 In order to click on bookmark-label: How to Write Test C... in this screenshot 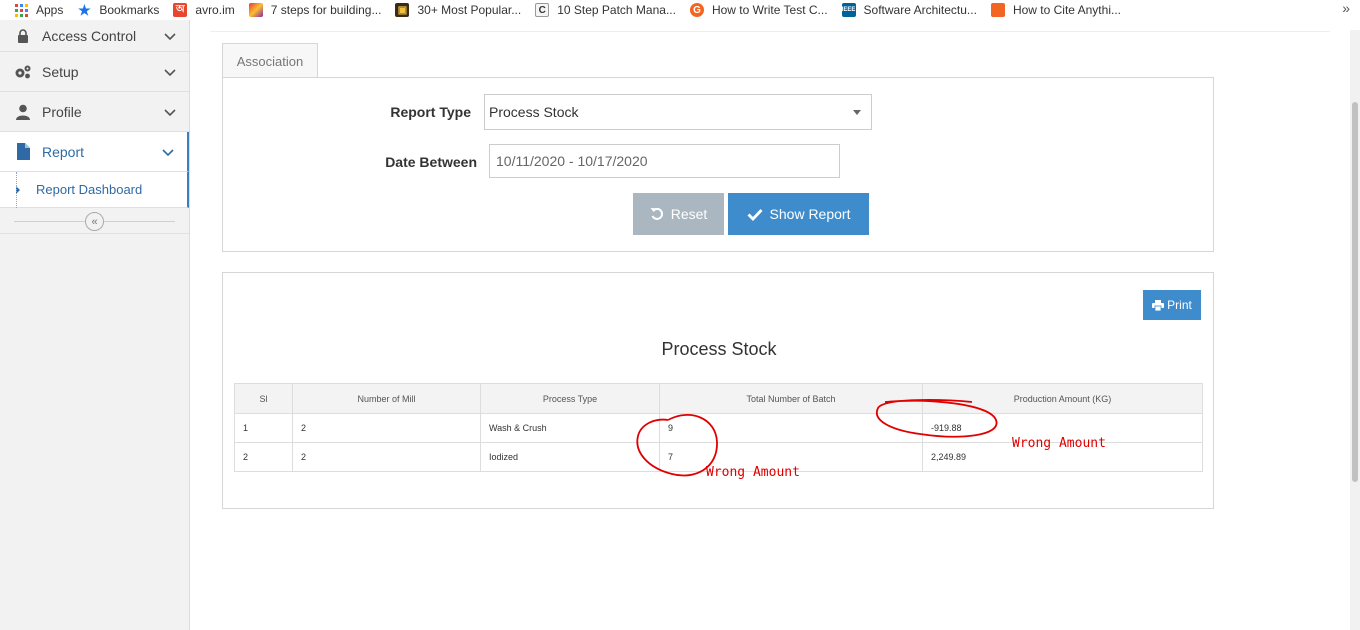, I will do `click(769, 10)`.